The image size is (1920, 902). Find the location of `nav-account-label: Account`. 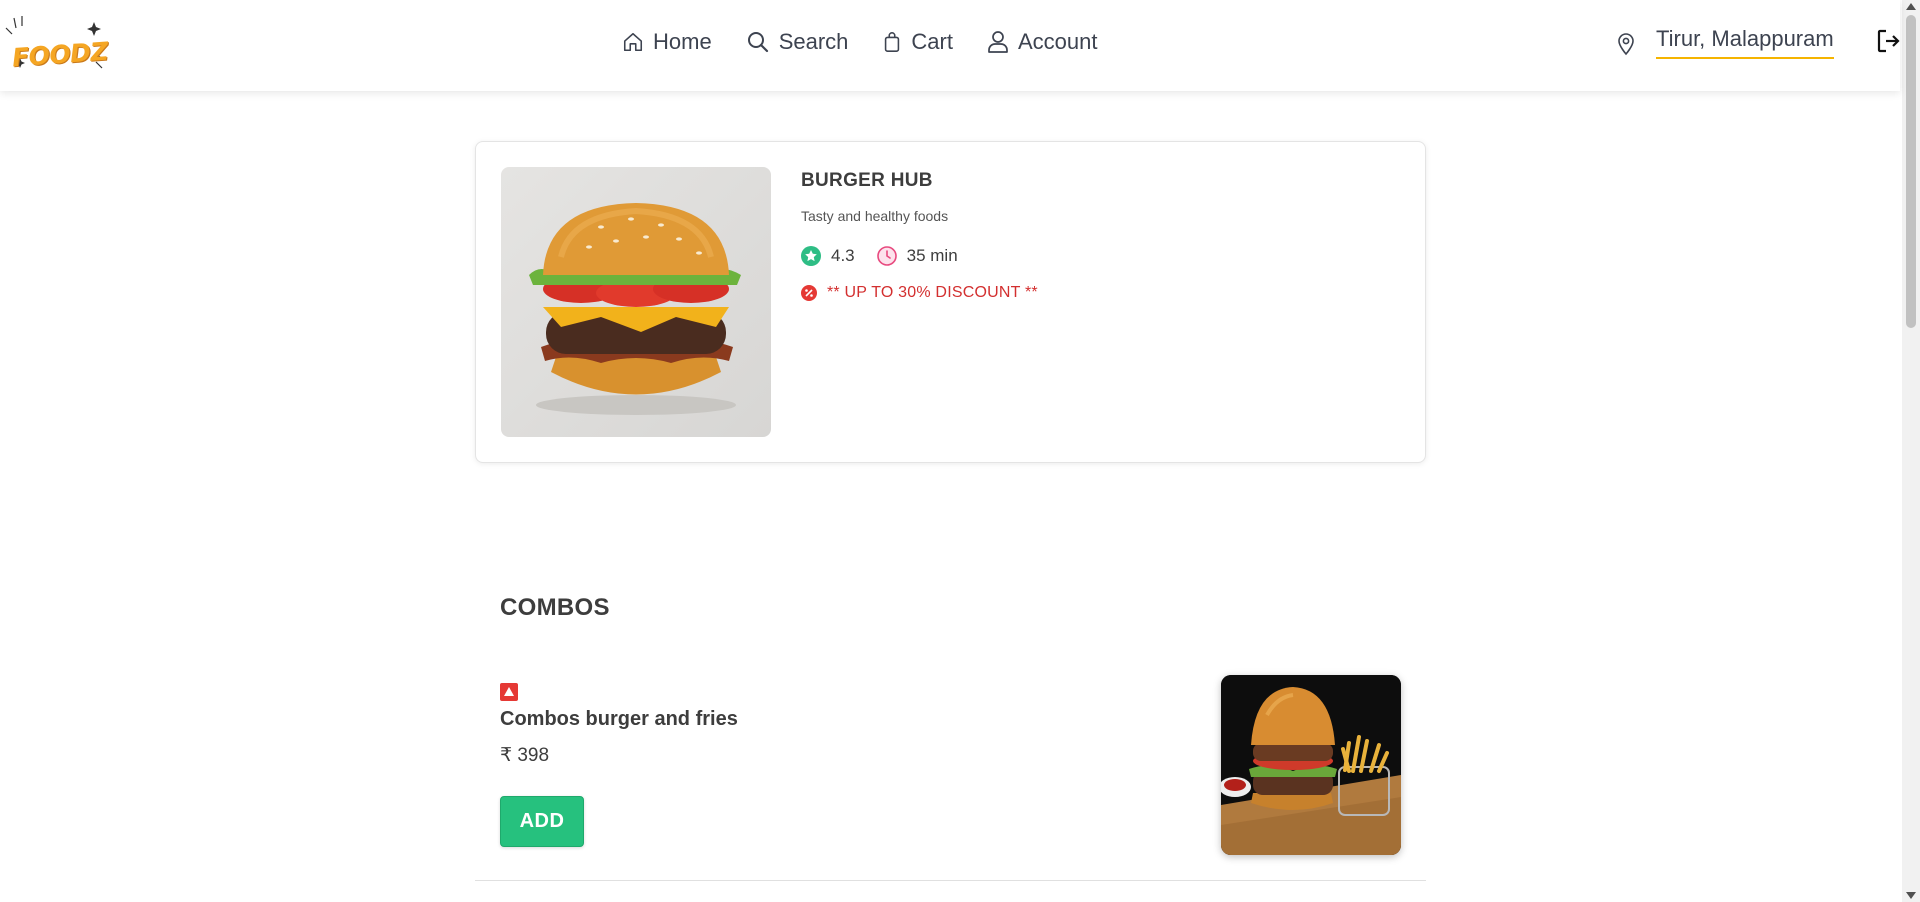

nav-account-label: Account is located at coordinates (1057, 41).